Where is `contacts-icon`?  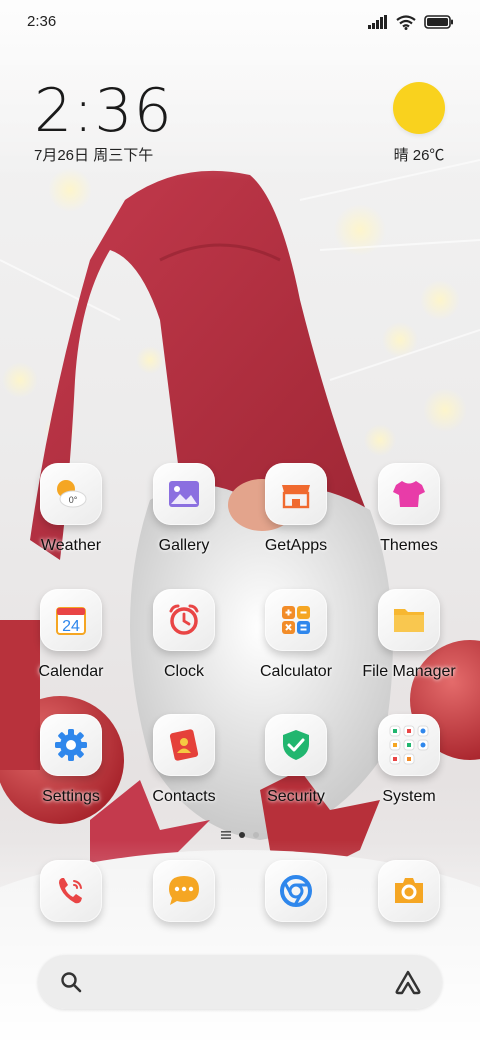 contacts-icon is located at coordinates (184, 745).